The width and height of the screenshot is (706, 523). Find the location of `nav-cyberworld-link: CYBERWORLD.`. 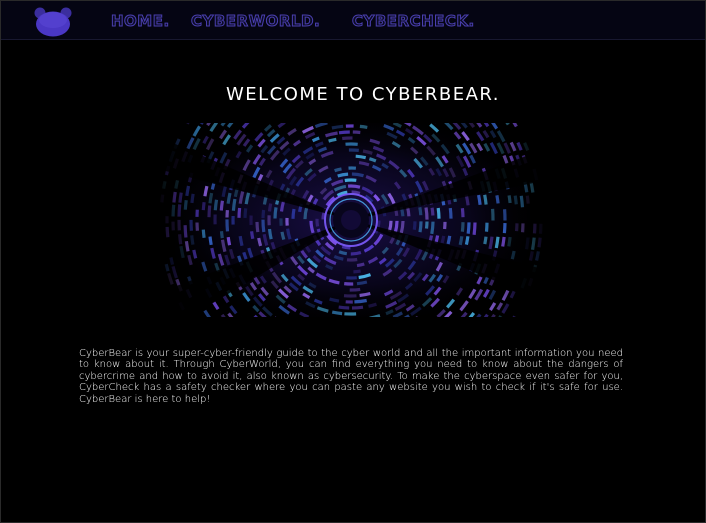

nav-cyberworld-link: CYBERWORLD. is located at coordinates (255, 21).